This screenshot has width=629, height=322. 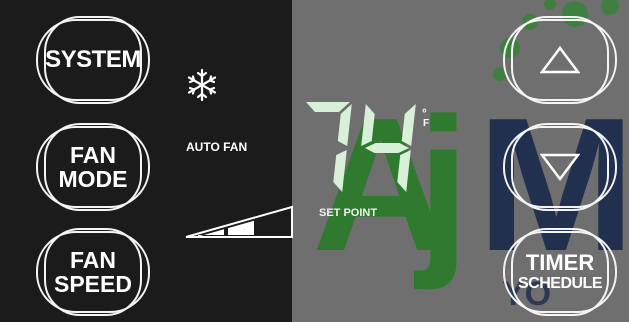 I want to click on triangle-down-icon, so click(x=560, y=167).